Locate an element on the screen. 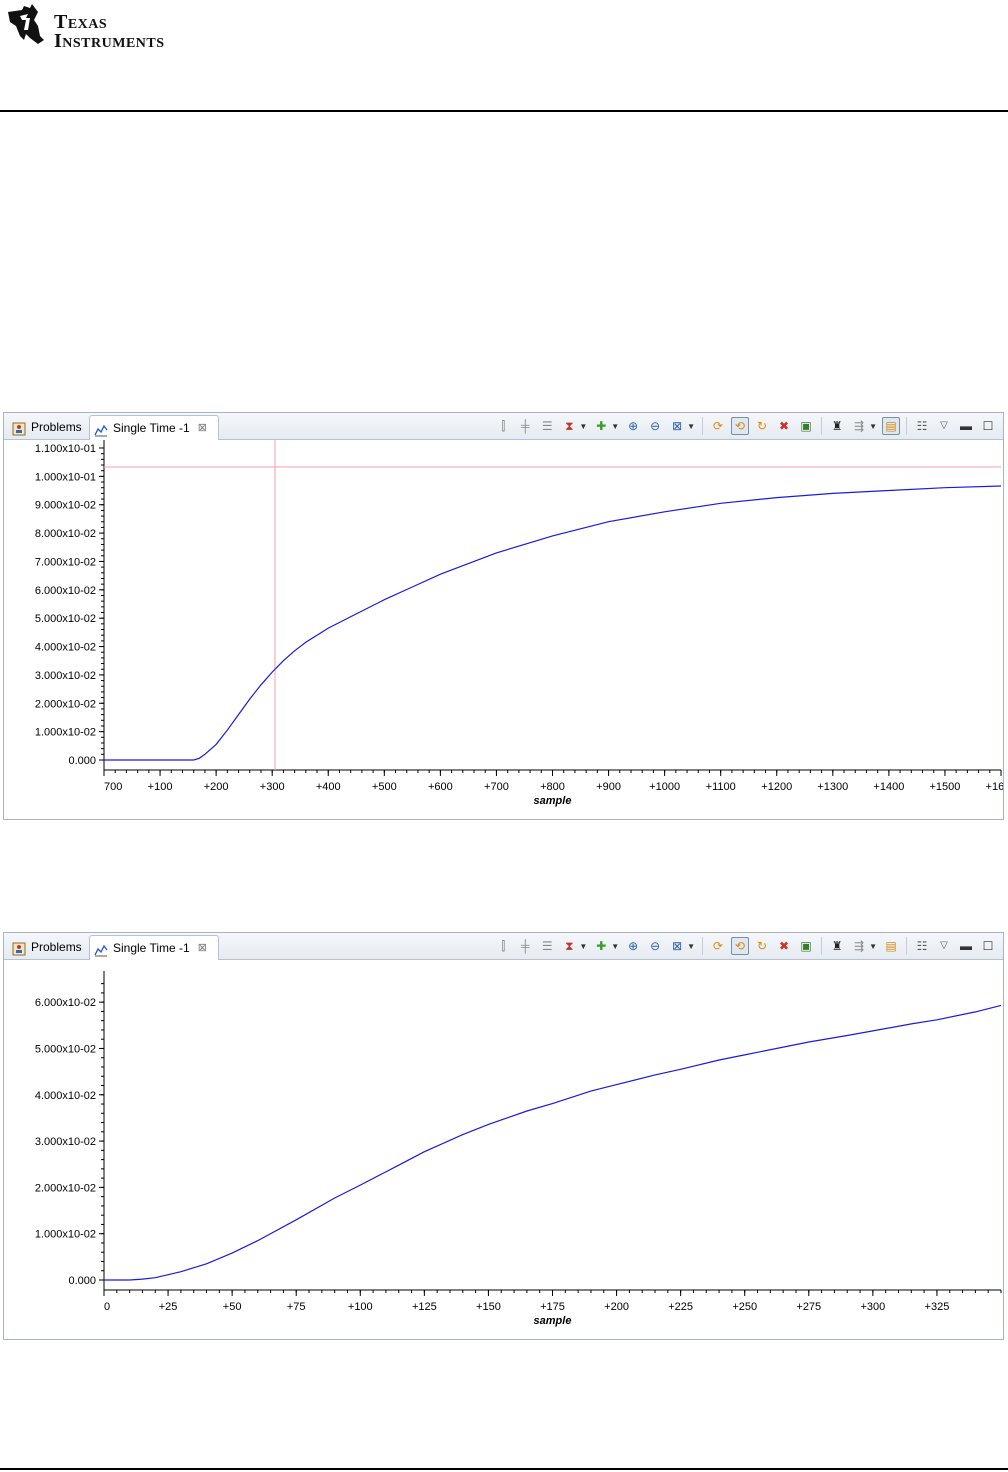  y-tick-label: 2.000x10-02 is located at coordinates (65, 704).